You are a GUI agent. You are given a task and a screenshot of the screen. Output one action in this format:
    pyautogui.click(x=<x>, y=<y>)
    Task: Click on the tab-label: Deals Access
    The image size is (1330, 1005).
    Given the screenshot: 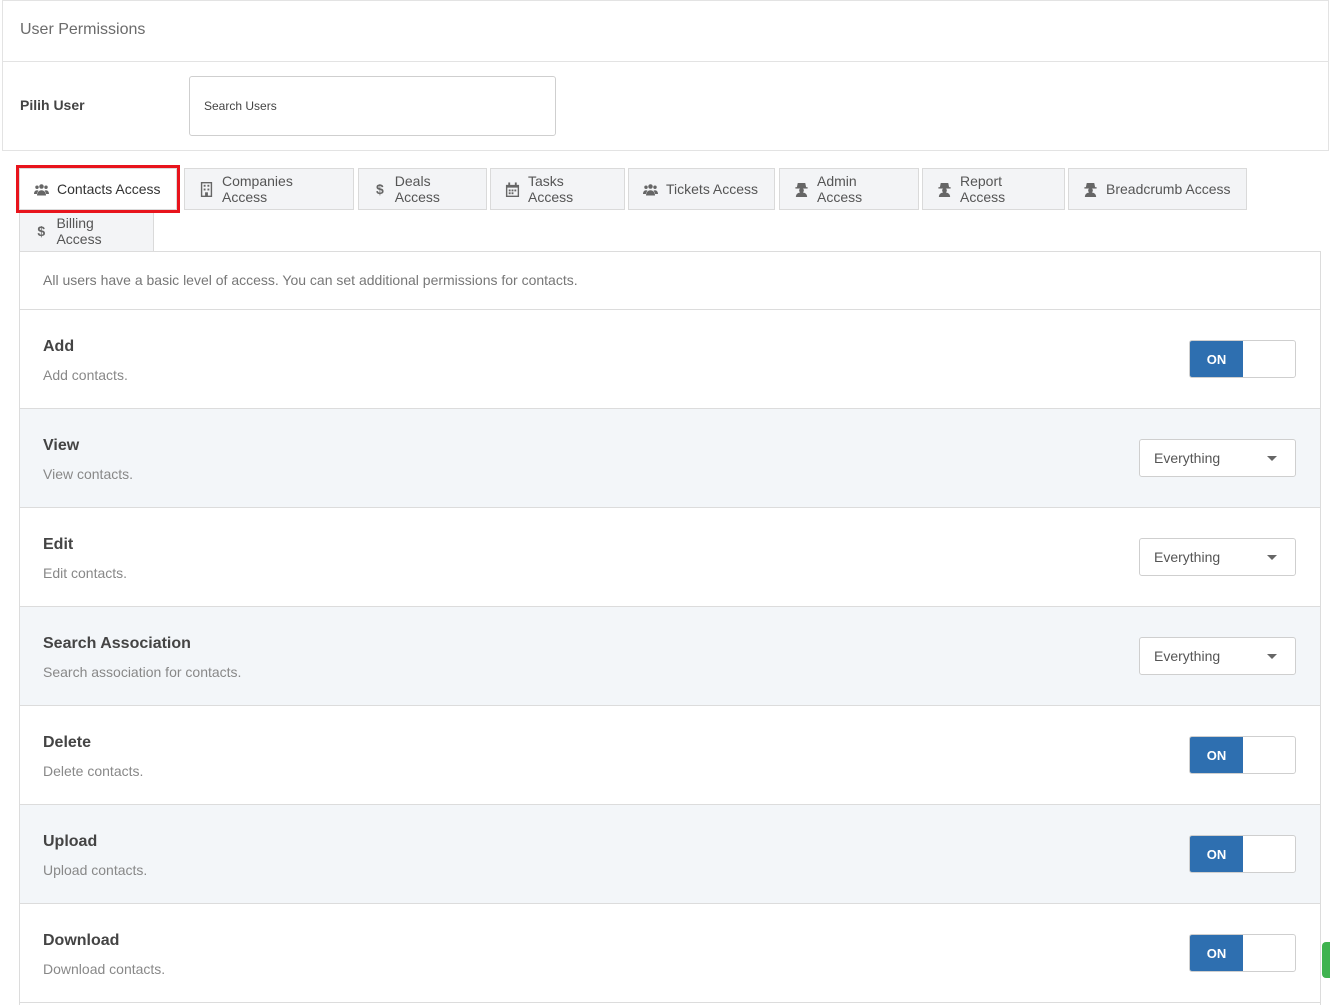 What is the action you would take?
    pyautogui.click(x=417, y=189)
    